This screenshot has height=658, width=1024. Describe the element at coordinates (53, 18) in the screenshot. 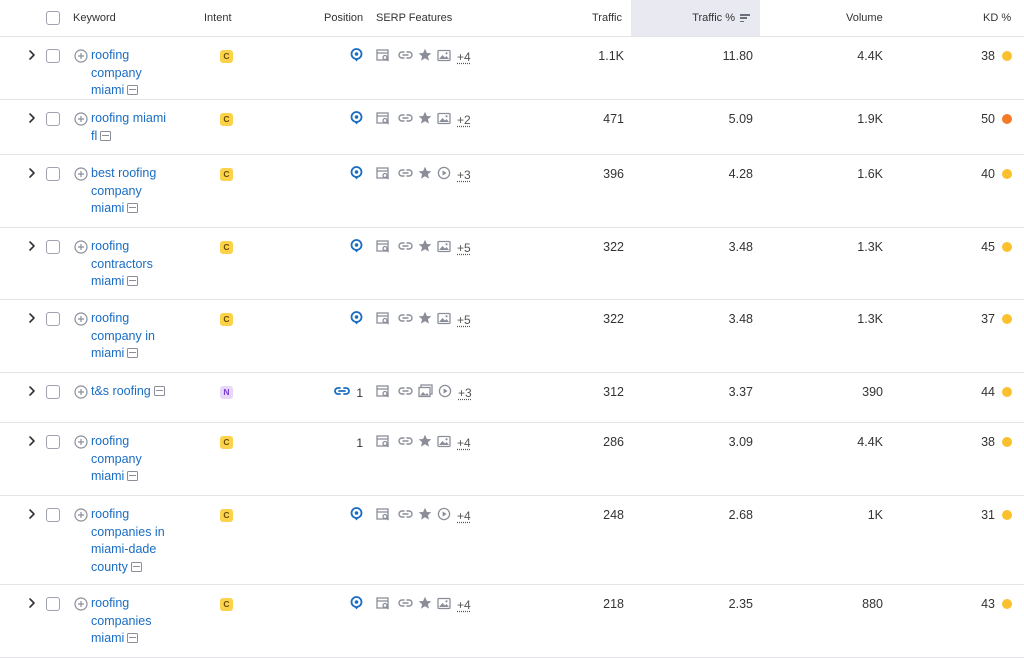

I see `select-all-checkbox` at that location.